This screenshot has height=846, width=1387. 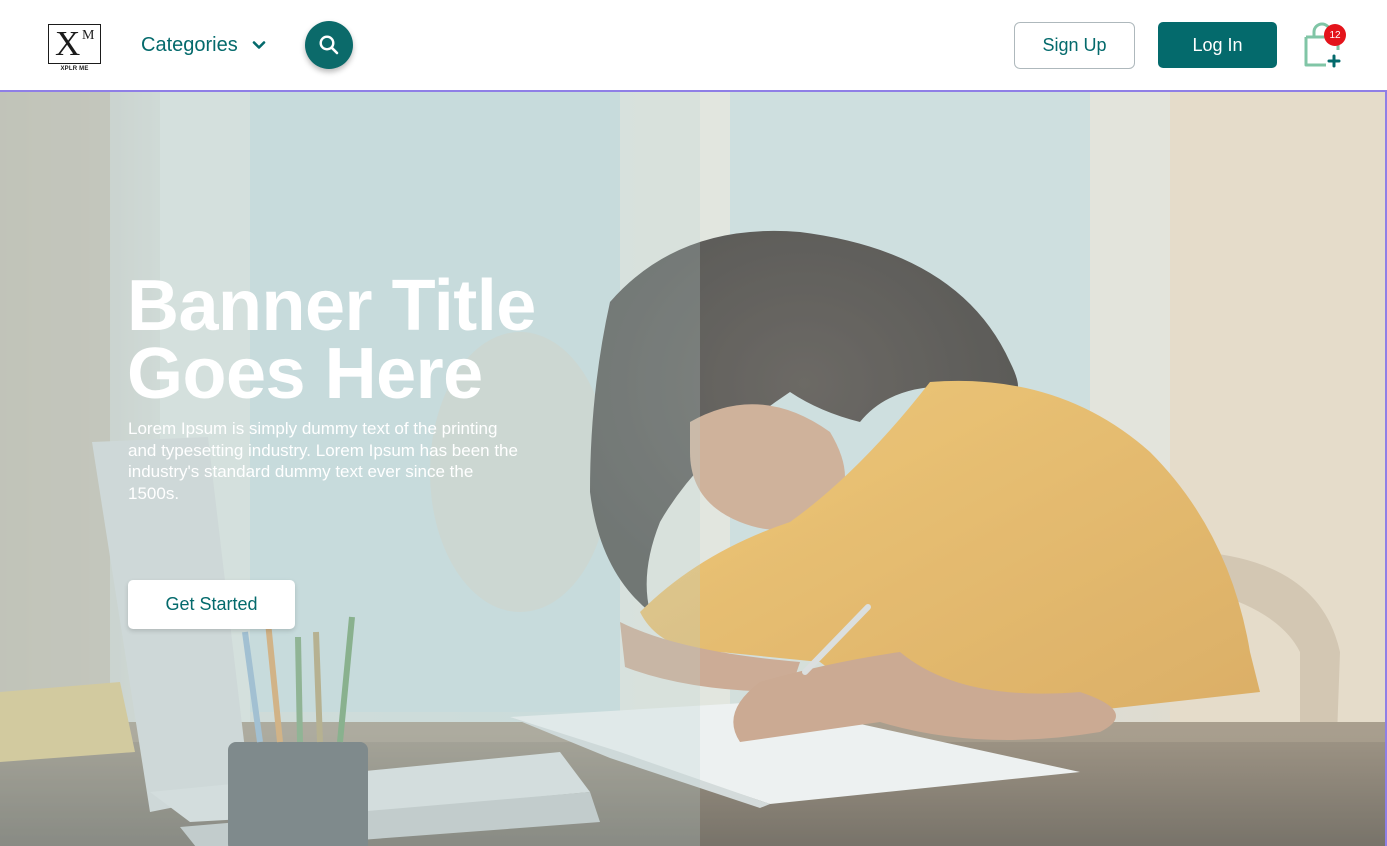 I want to click on categories-dropdown: Categories, so click(x=203, y=45).